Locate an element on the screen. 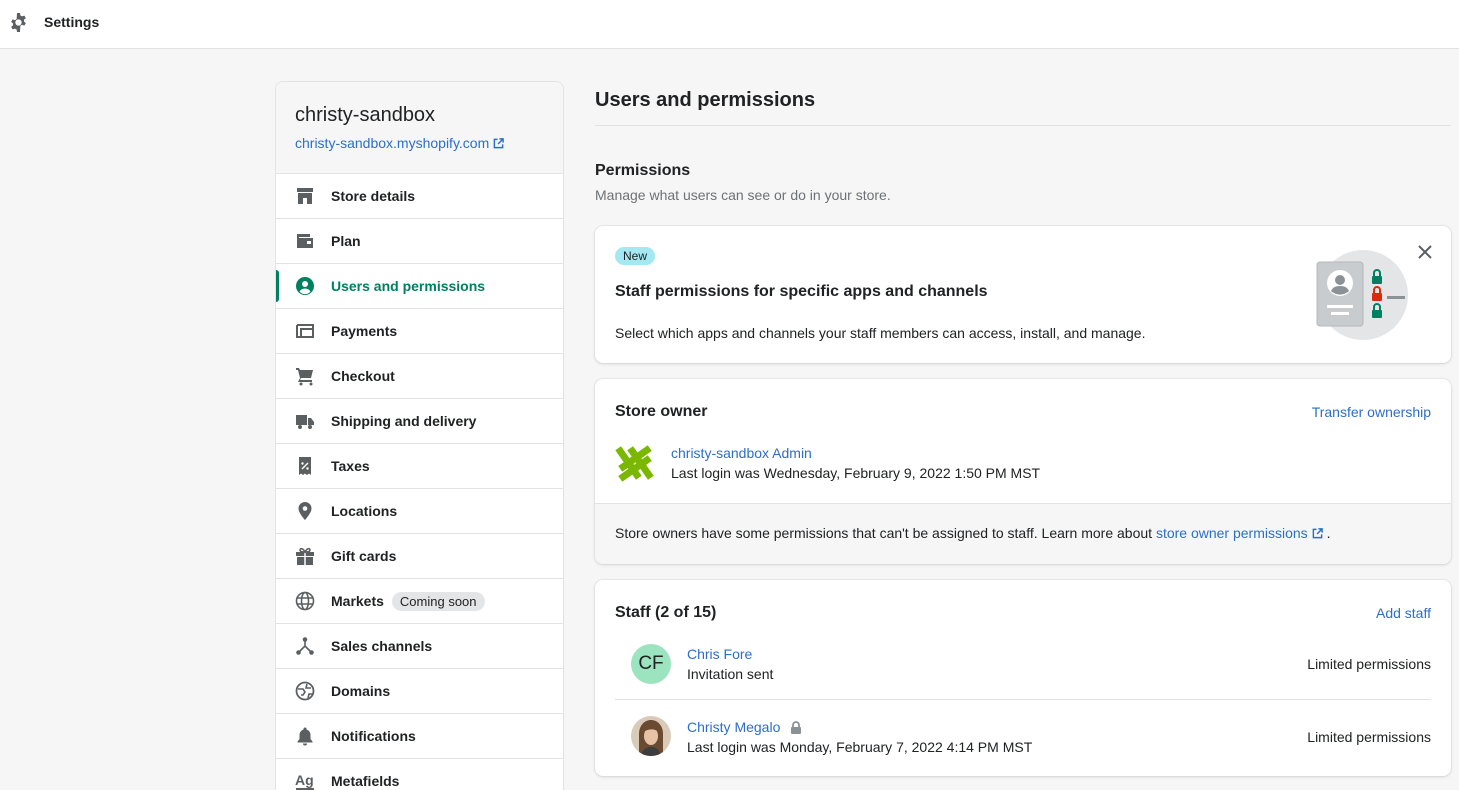 This screenshot has width=1459, height=790. staff-name-text: Christy Megalo is located at coordinates (733, 727).